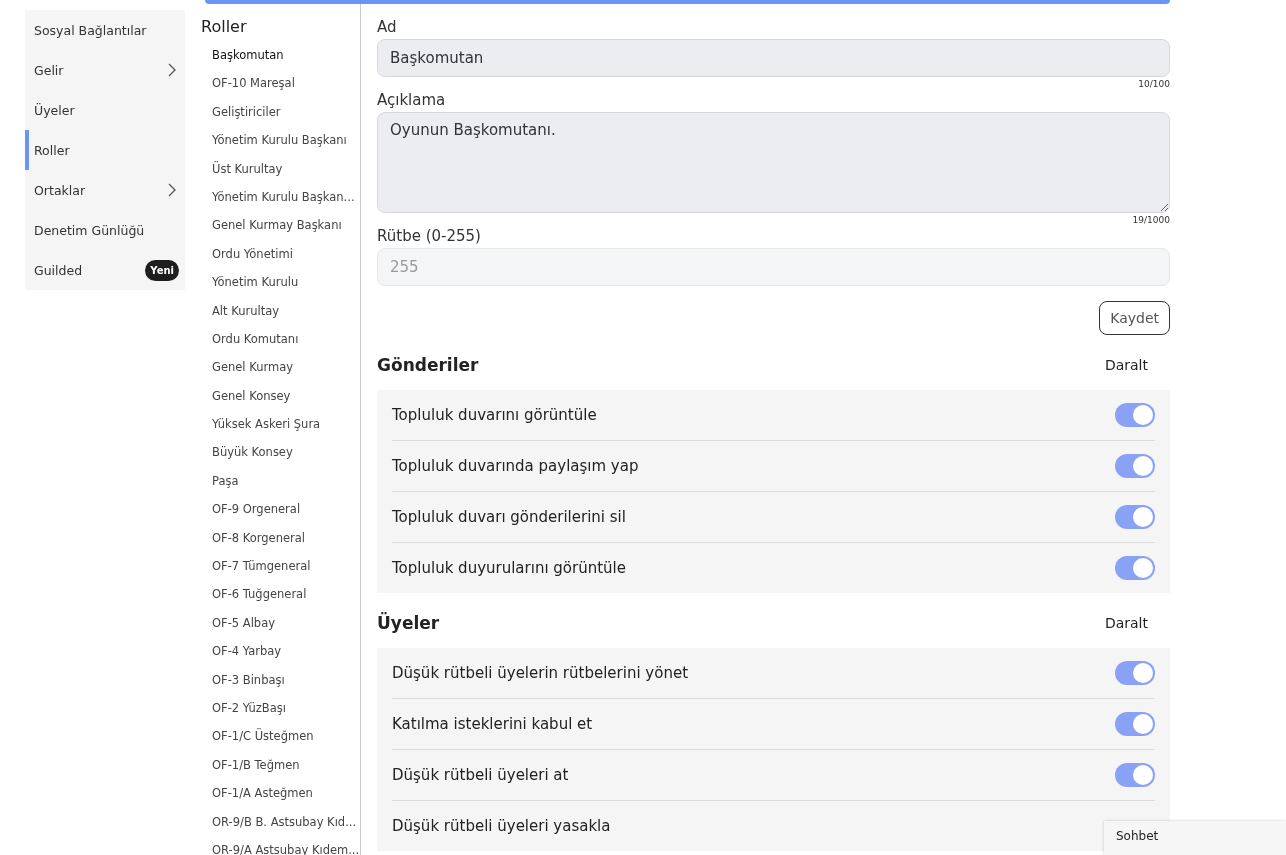 The height and width of the screenshot is (855, 1286). What do you see at coordinates (280, 538) in the screenshot?
I see `role-item: OF-8 Korgeneral` at bounding box center [280, 538].